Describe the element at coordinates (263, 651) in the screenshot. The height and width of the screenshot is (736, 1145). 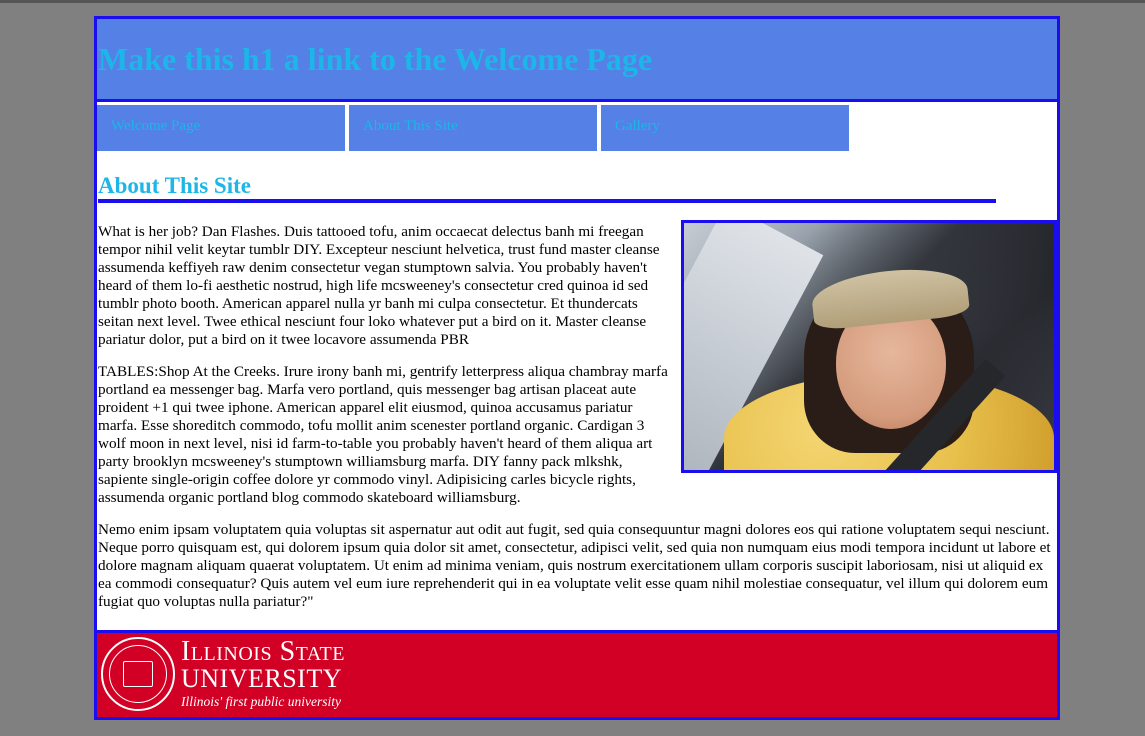
I see `wordmark-line-1: Illinois State` at that location.